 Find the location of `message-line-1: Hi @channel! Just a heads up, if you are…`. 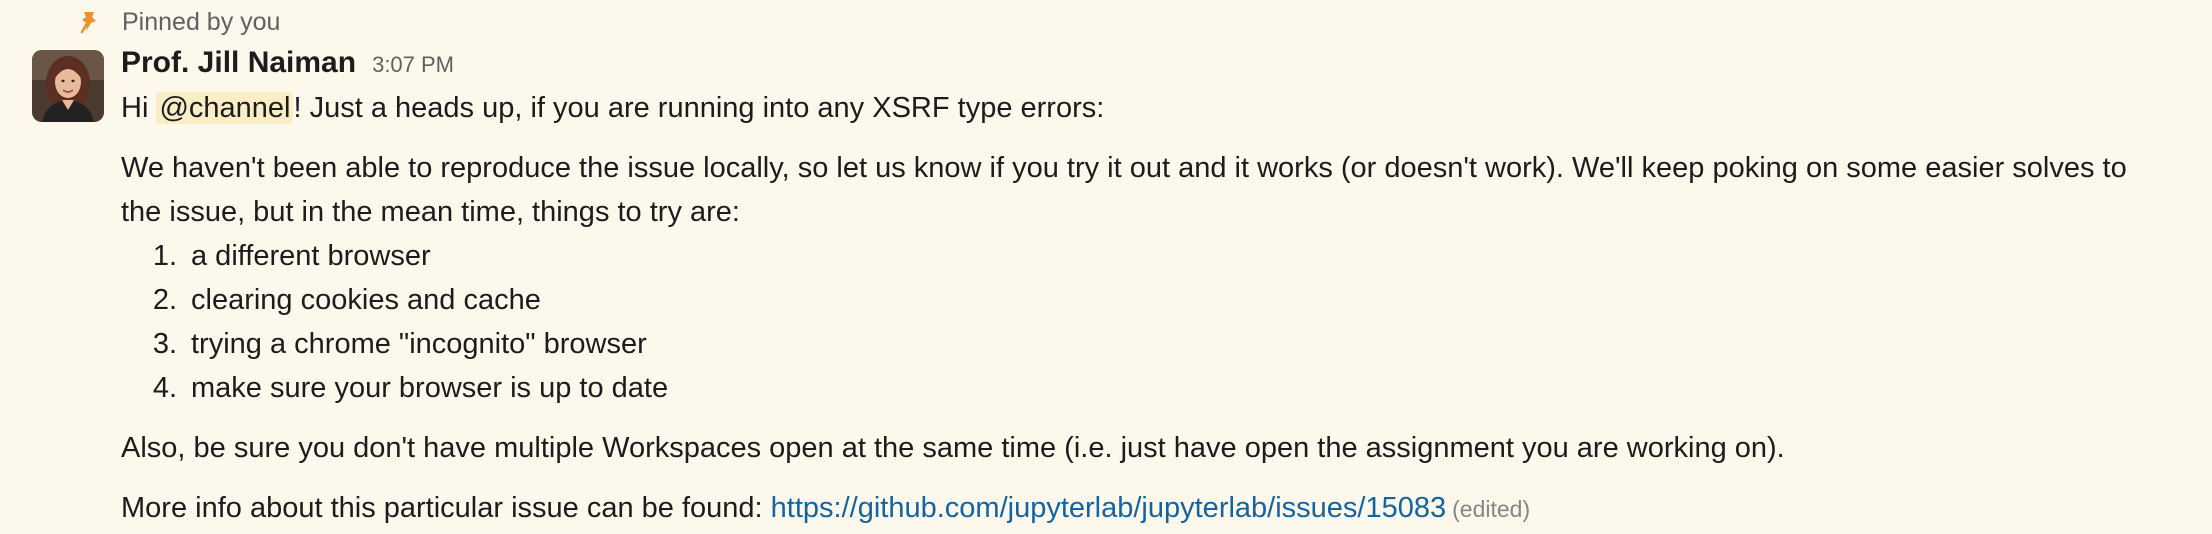

message-line-1: Hi @channel! Just a heads up, if you are… is located at coordinates (1161, 108).